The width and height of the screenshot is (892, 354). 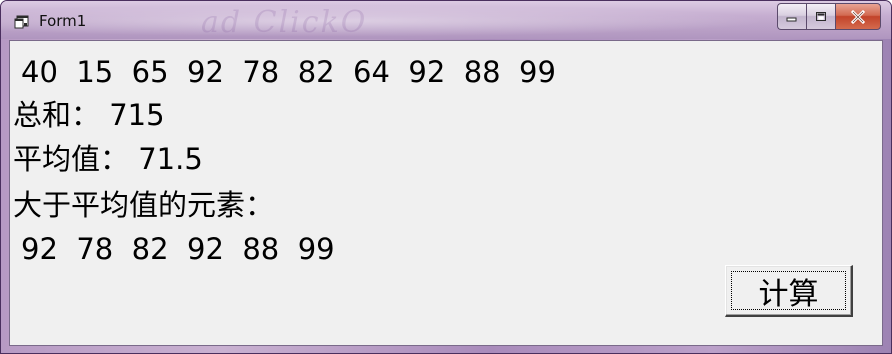 I want to click on close-button, so click(x=858, y=16).